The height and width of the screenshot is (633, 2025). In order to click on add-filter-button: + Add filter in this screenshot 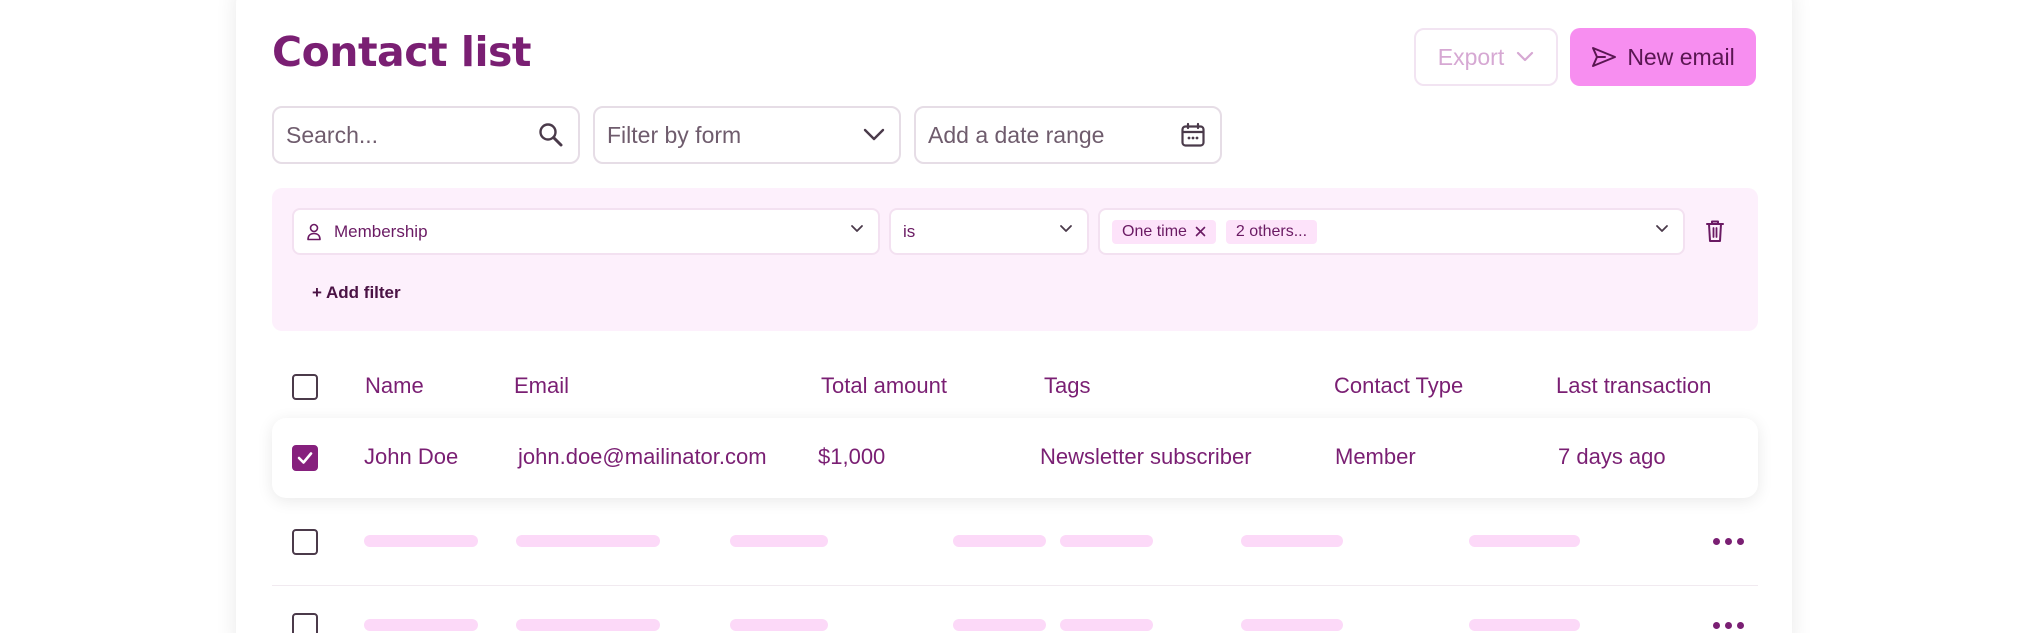, I will do `click(356, 293)`.